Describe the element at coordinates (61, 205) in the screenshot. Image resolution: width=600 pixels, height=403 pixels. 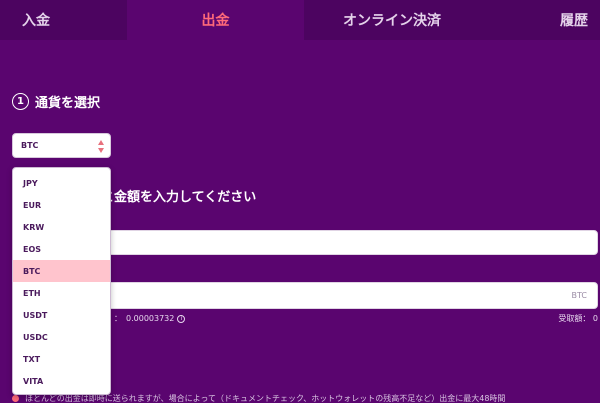
I see `option-eur: EUR` at that location.